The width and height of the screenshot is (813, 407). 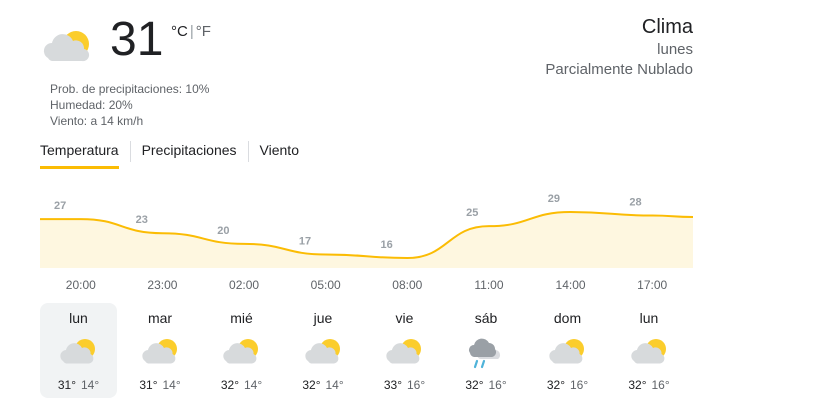 I want to click on day-forecast-3: jue 32° 14°, so click(x=323, y=350).